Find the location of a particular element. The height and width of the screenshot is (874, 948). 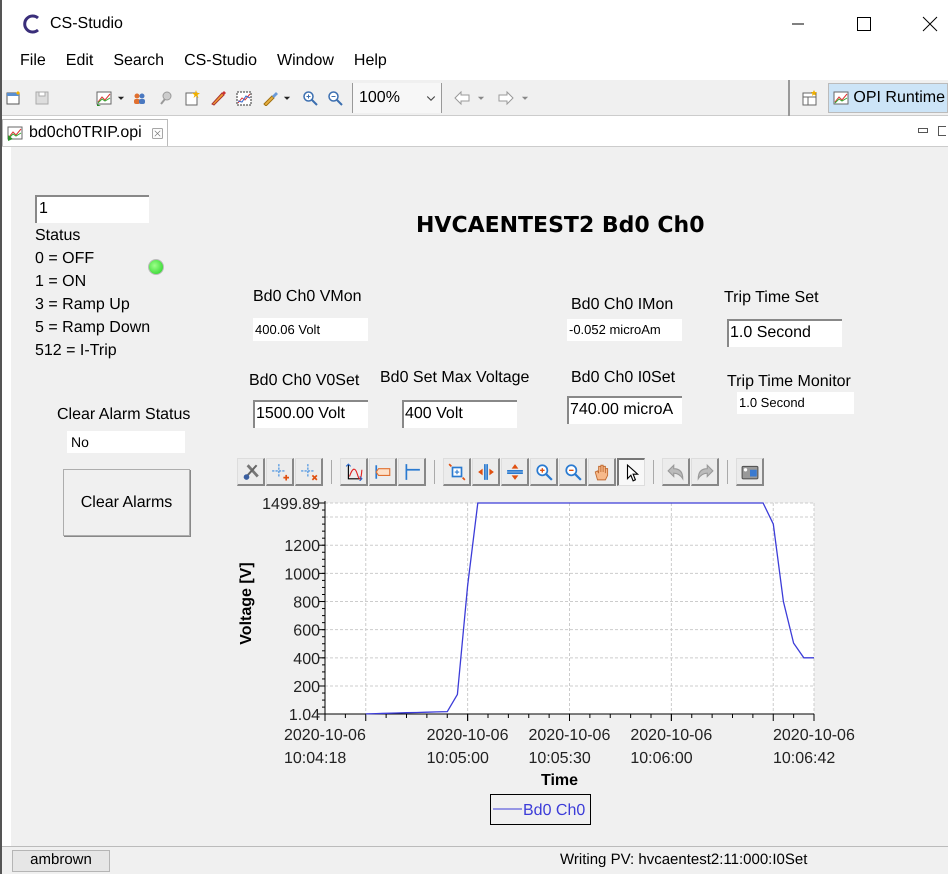

menu-item: File is located at coordinates (33, 61).